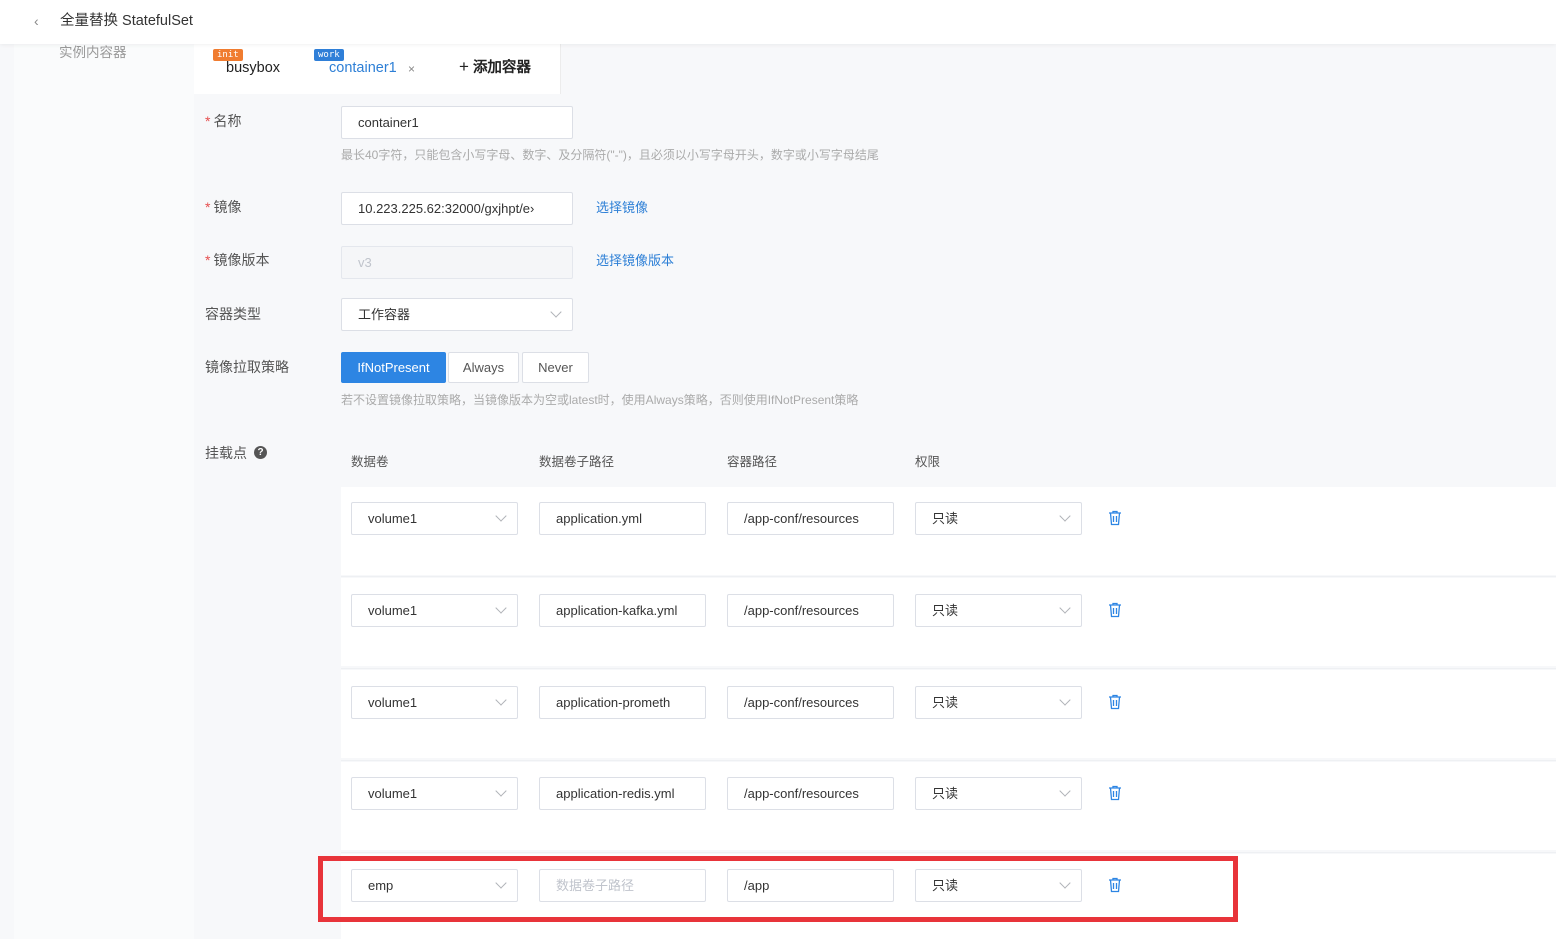 This screenshot has width=1556, height=939. I want to click on sub-path-input: application-kafka.yml, so click(622, 610).